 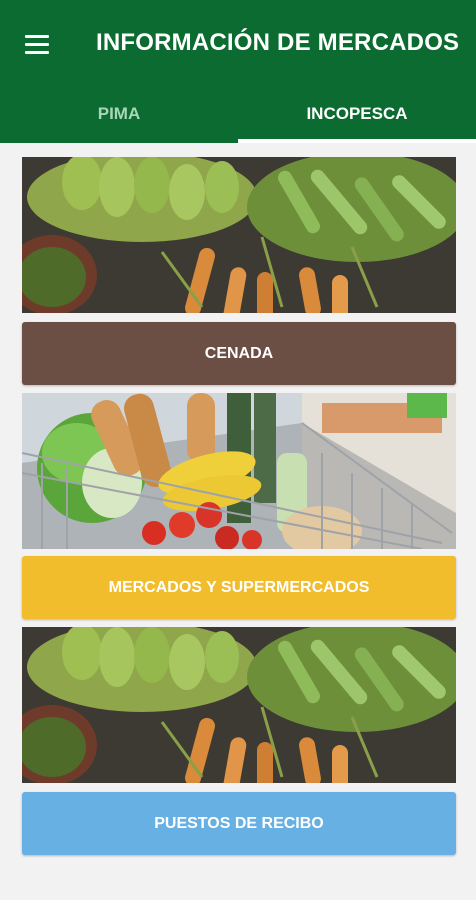 I want to click on tab-pima: PIMA, so click(x=119, y=114).